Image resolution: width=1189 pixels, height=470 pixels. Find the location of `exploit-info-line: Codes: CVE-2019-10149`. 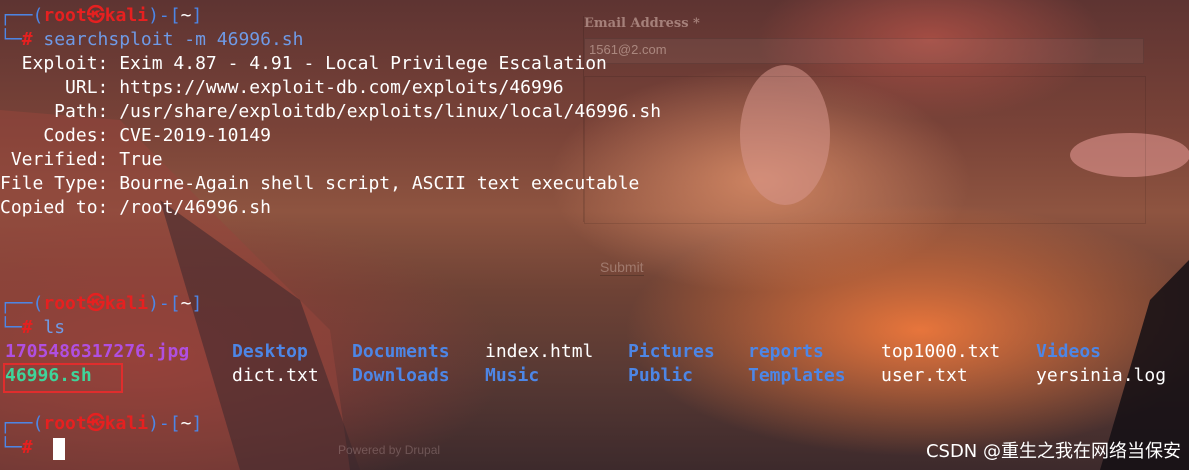

exploit-info-line: Codes: CVE-2019-10149 is located at coordinates (135, 135).